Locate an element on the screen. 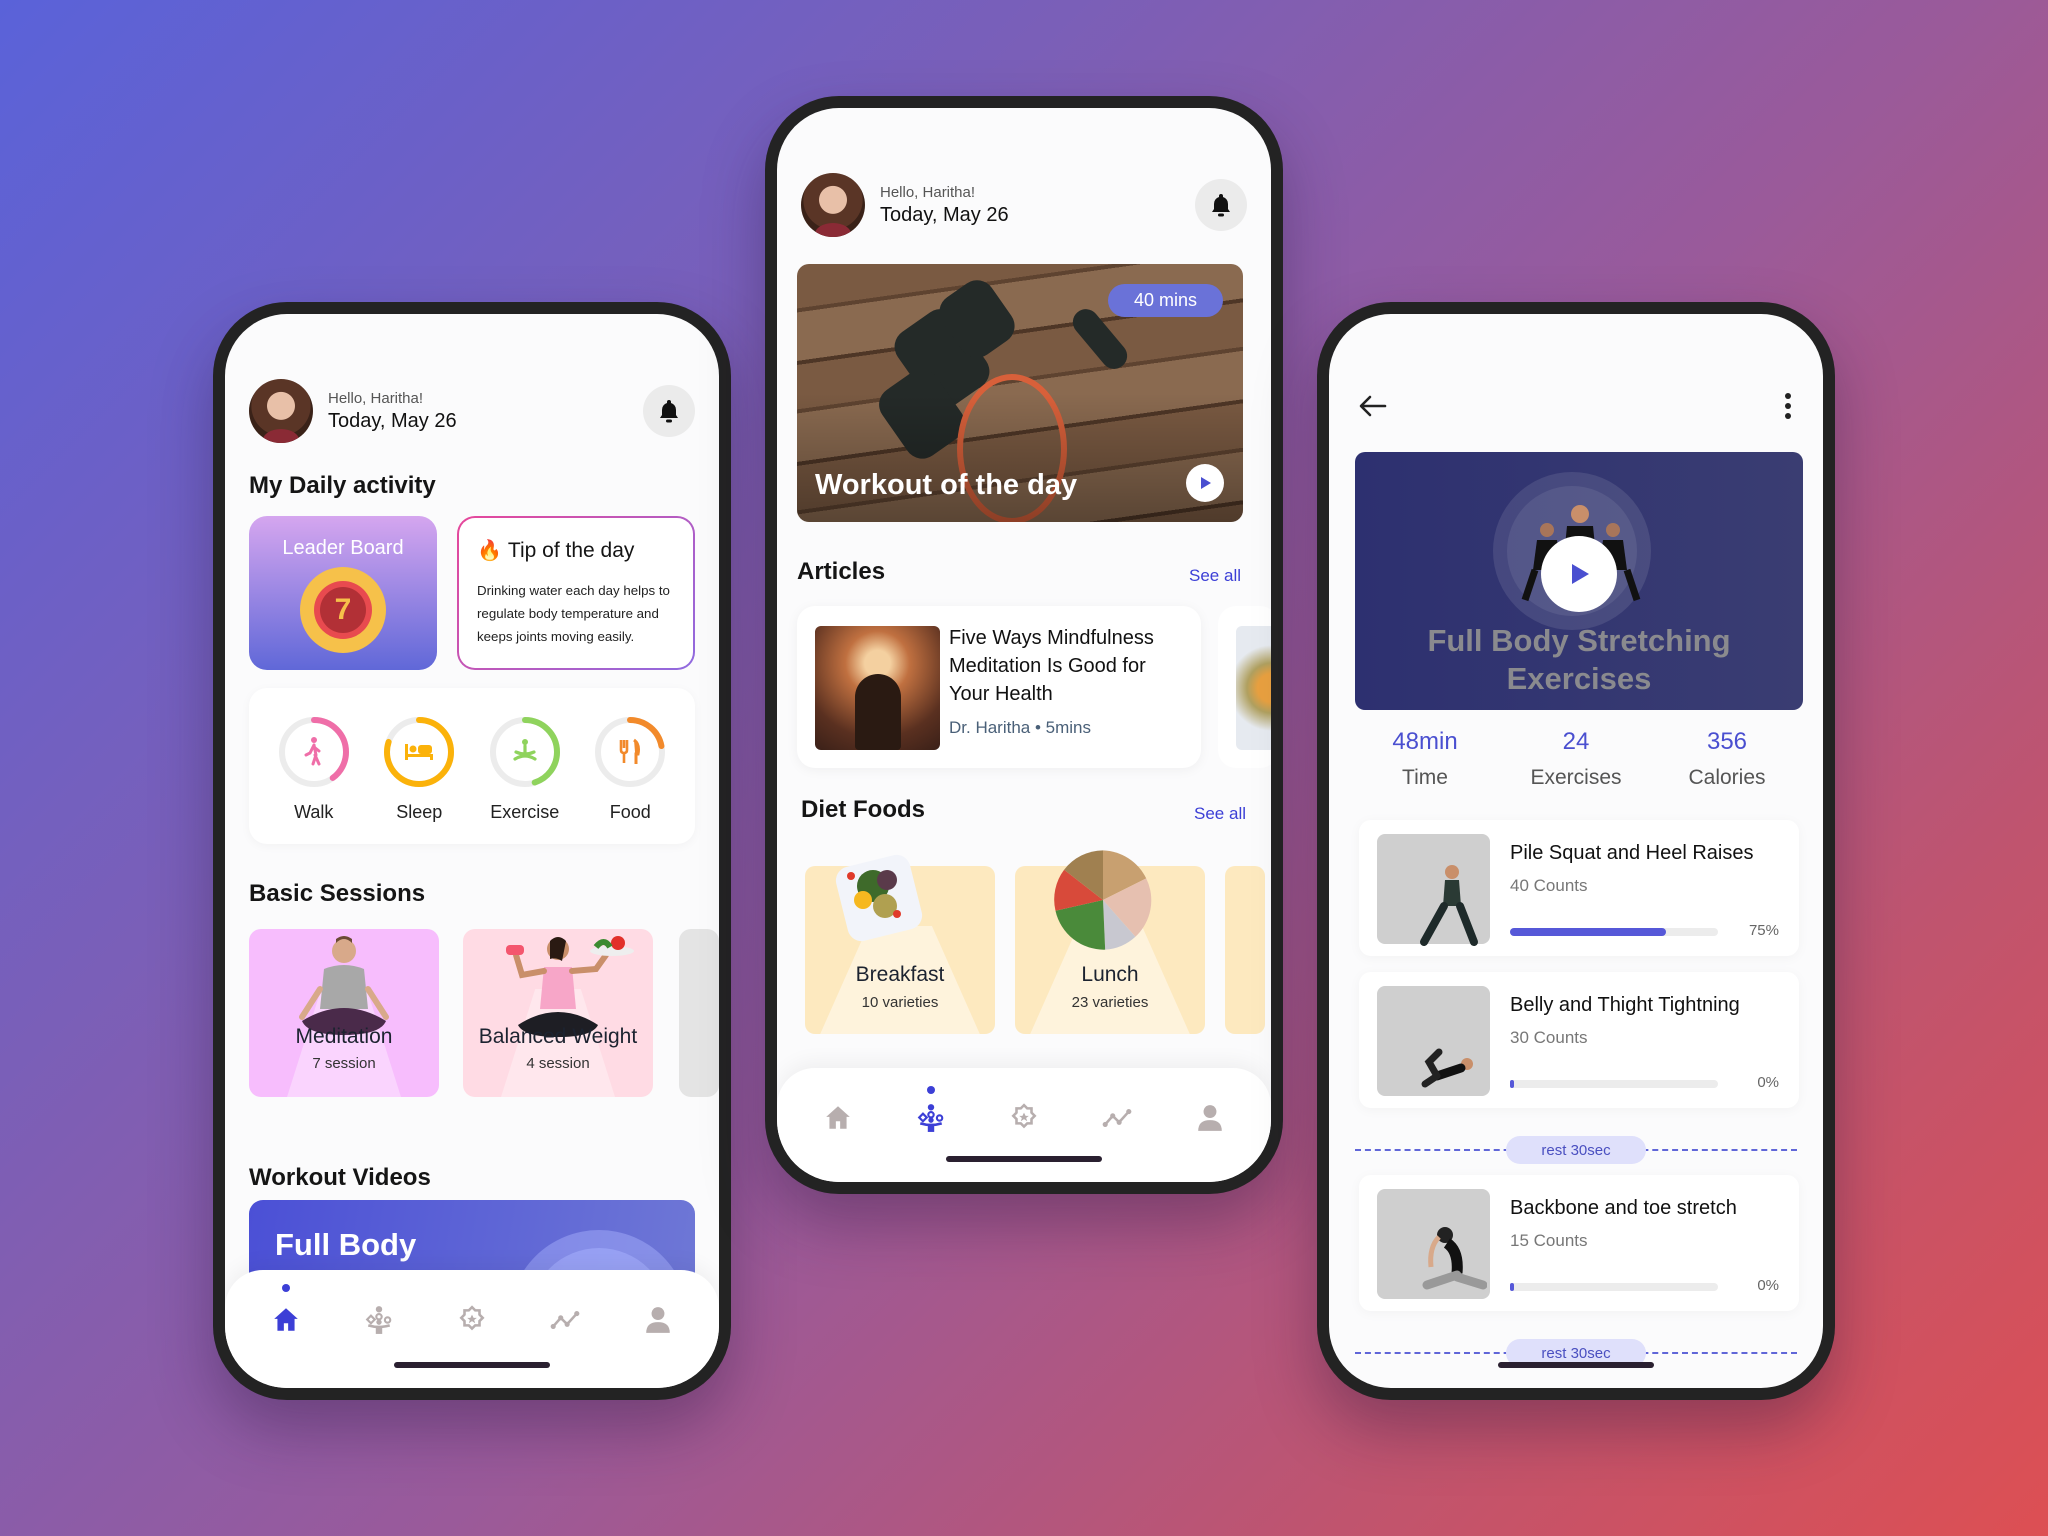  home-indicator is located at coordinates (1024, 1159).